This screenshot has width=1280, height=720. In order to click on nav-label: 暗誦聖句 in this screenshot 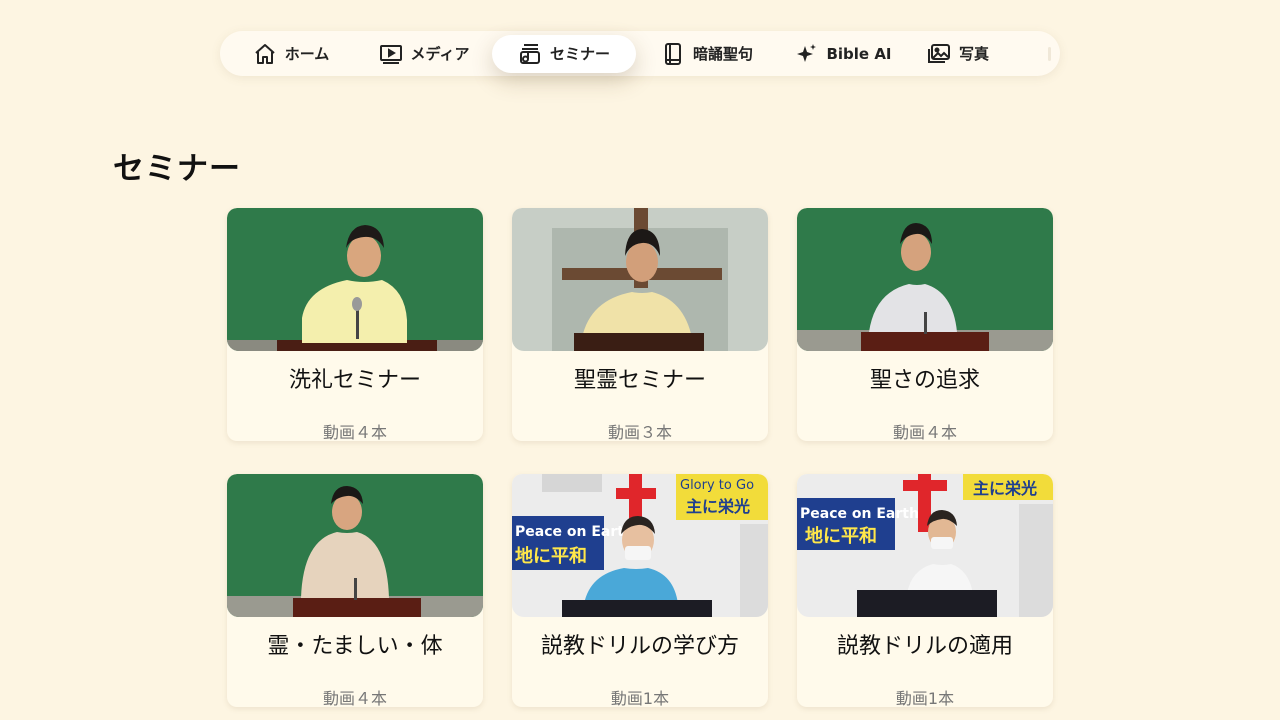, I will do `click(722, 54)`.